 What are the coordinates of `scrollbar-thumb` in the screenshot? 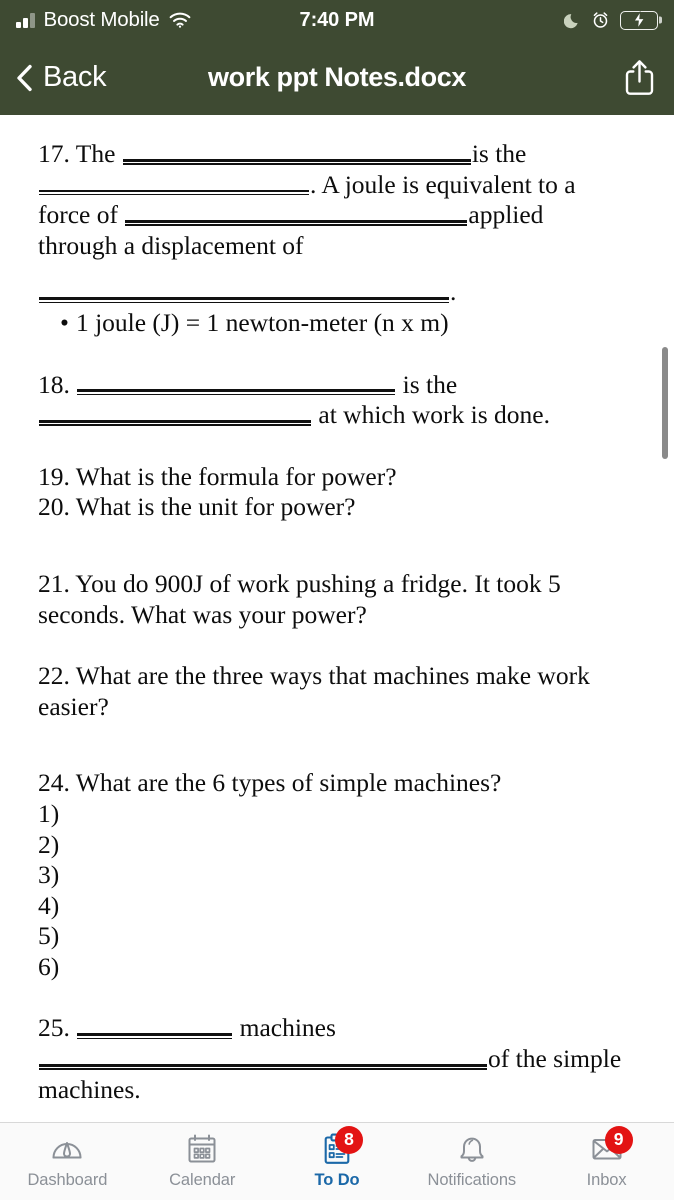 It's located at (665, 403).